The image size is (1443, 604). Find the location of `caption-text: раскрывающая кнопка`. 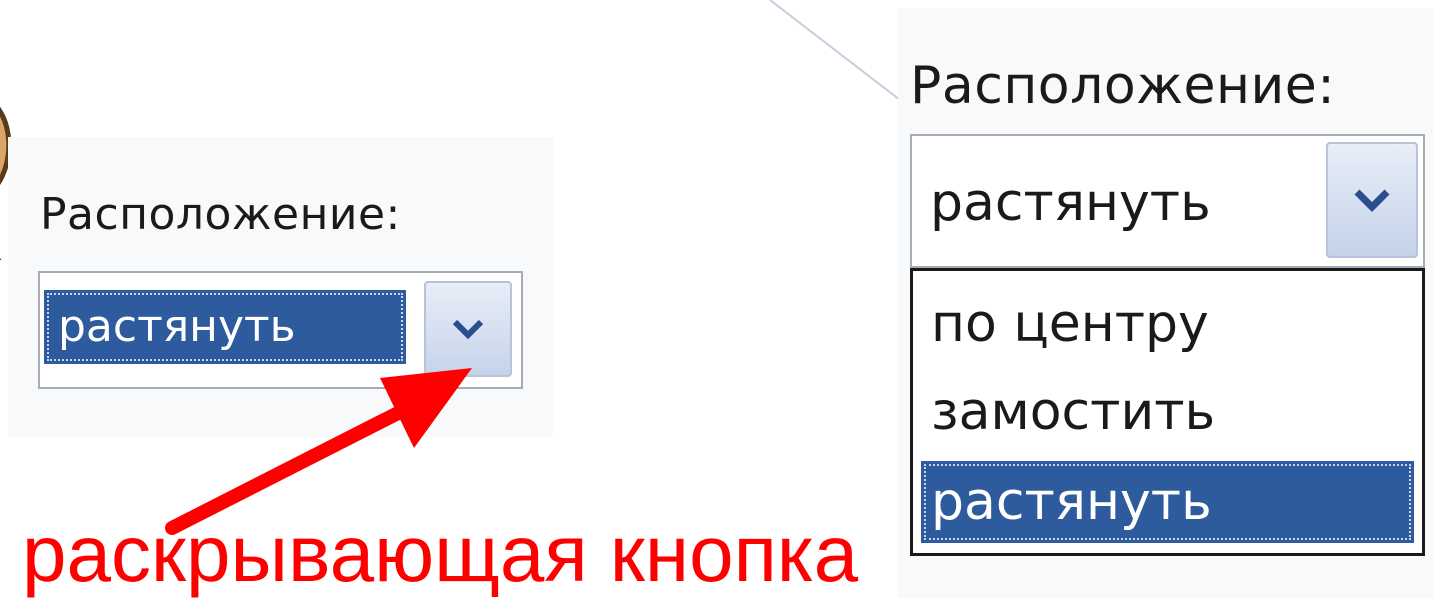

caption-text: раскрывающая кнопка is located at coordinates (440, 553).